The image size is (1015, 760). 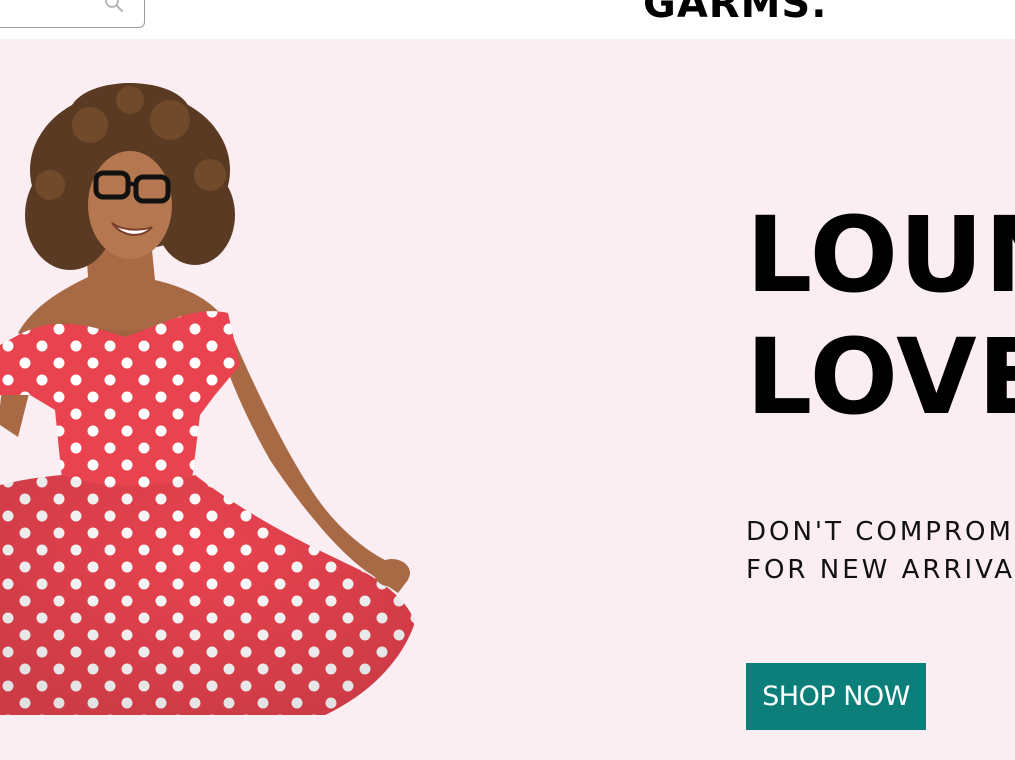 I want to click on brand-logo: GARMS., so click(x=735, y=14).